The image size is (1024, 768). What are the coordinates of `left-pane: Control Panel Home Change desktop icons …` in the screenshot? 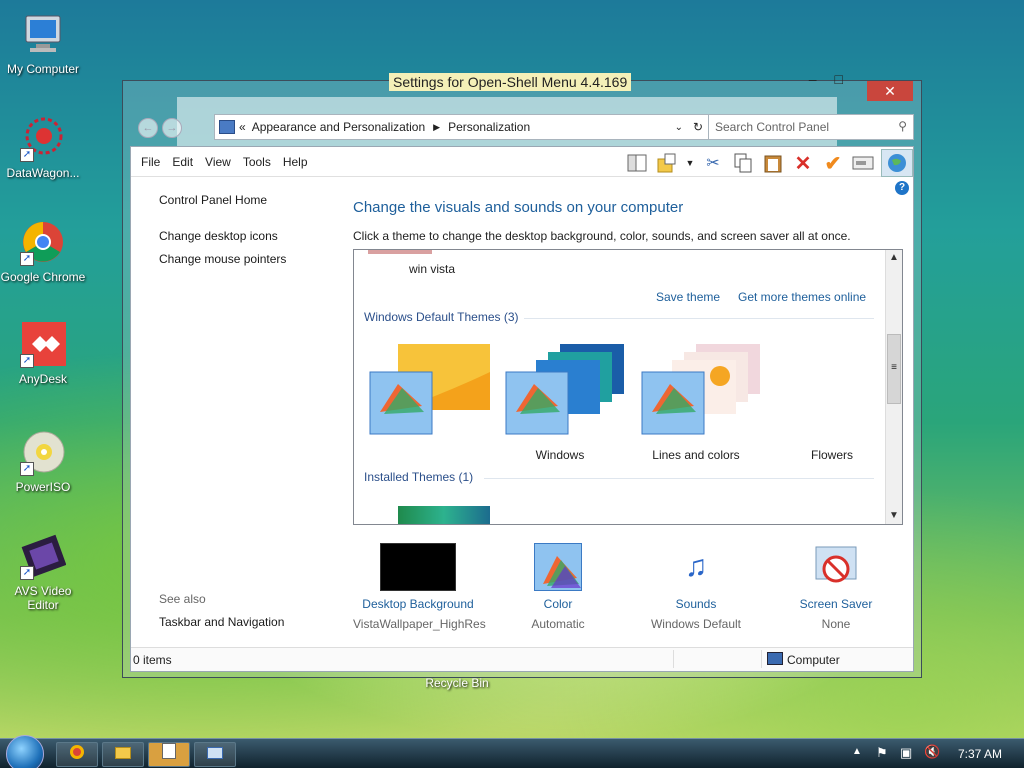 It's located at (236, 412).